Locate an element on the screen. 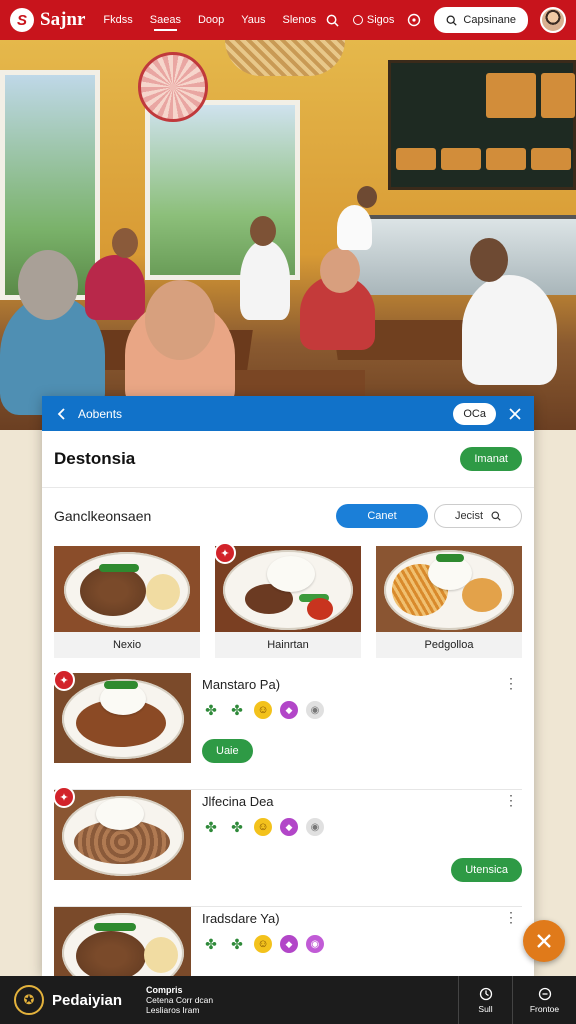 Image resolution: width=576 pixels, height=1024 pixels. segment-option-search: Jecist is located at coordinates (478, 516).